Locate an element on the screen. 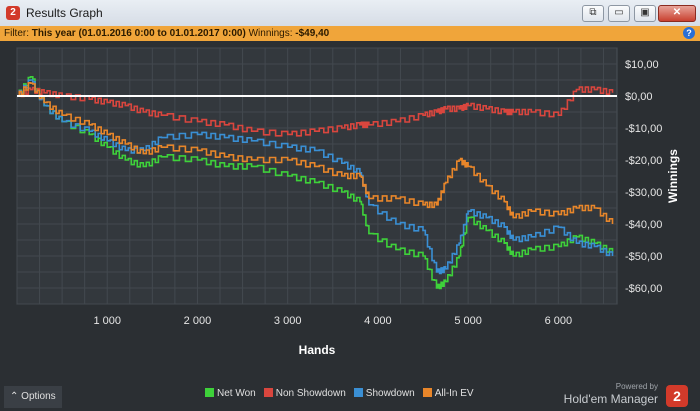 The image size is (700, 411). legend-label: All-In EV is located at coordinates (454, 393).